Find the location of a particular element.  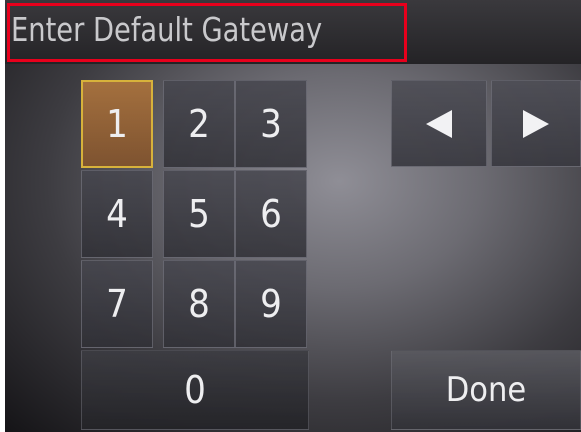

key-8-button: 8 is located at coordinates (199, 304).